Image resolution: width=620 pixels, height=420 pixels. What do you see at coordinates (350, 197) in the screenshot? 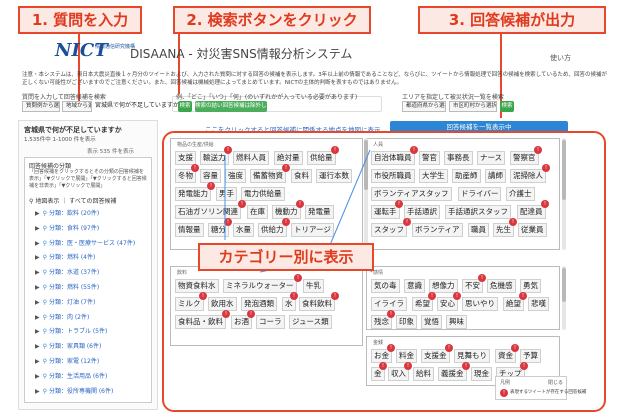
I see `connector-line` at bounding box center [350, 197].